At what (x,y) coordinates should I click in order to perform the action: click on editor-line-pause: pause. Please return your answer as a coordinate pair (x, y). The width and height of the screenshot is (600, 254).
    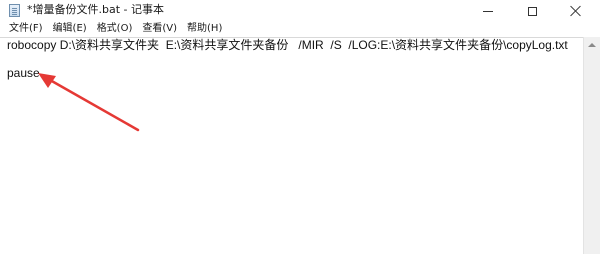
    Looking at the image, I should click on (23, 73).